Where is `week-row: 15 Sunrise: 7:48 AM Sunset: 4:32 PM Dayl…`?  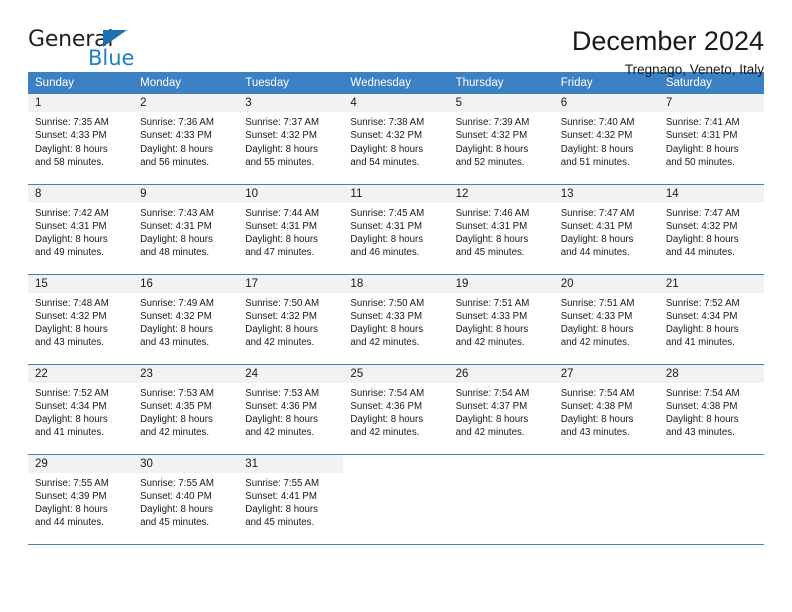
week-row: 15 Sunrise: 7:48 AM Sunset: 4:32 PM Dayl… is located at coordinates (396, 318).